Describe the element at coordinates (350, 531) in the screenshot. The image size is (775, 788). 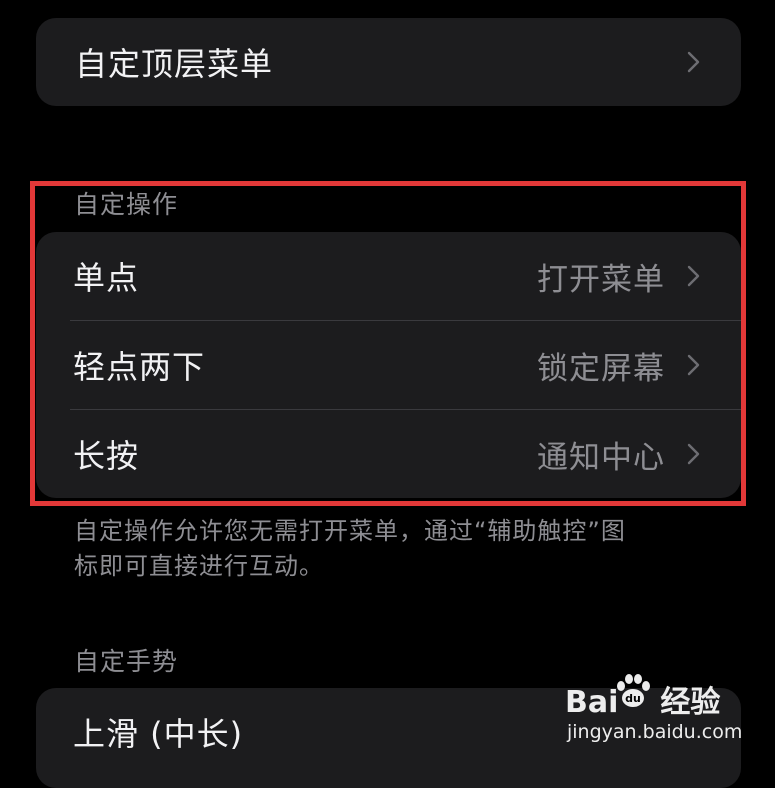
I see `footer-line-1: 自定操作允许您无需打开菜单，通过“辅助触控”图` at that location.